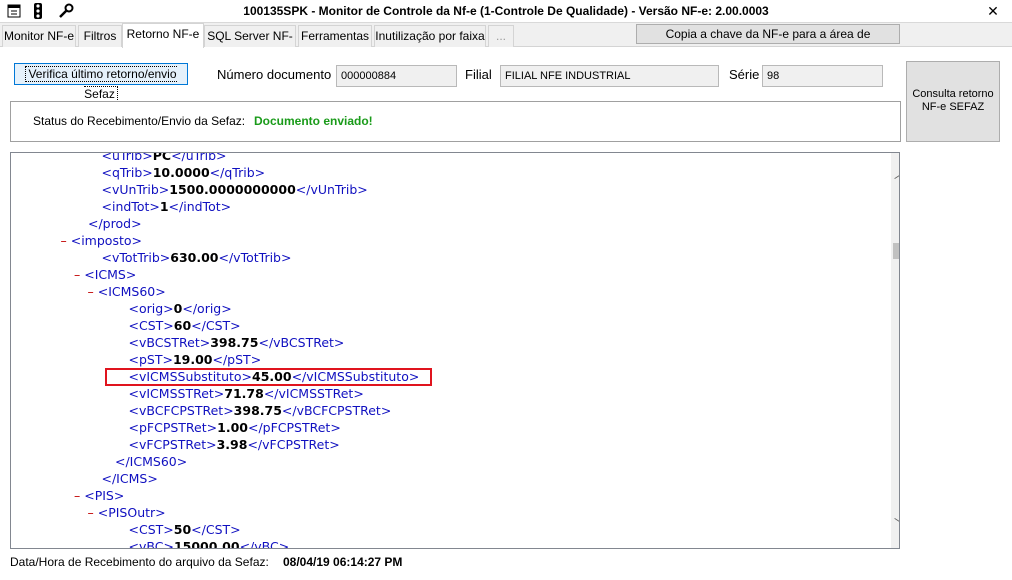 The width and height of the screenshot is (1012, 580). What do you see at coordinates (101, 82) in the screenshot?
I see `verify-last-return-button: Verifica último retorno/envio Sefaz` at bounding box center [101, 82].